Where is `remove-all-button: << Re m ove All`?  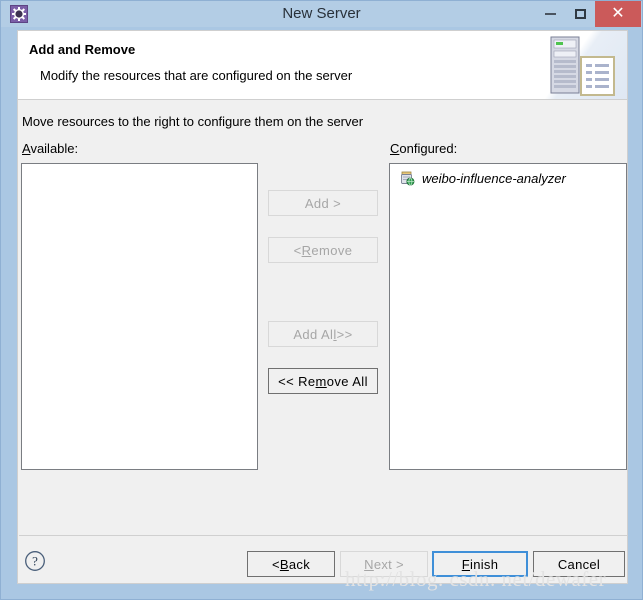 remove-all-button: << Re m ove All is located at coordinates (323, 381).